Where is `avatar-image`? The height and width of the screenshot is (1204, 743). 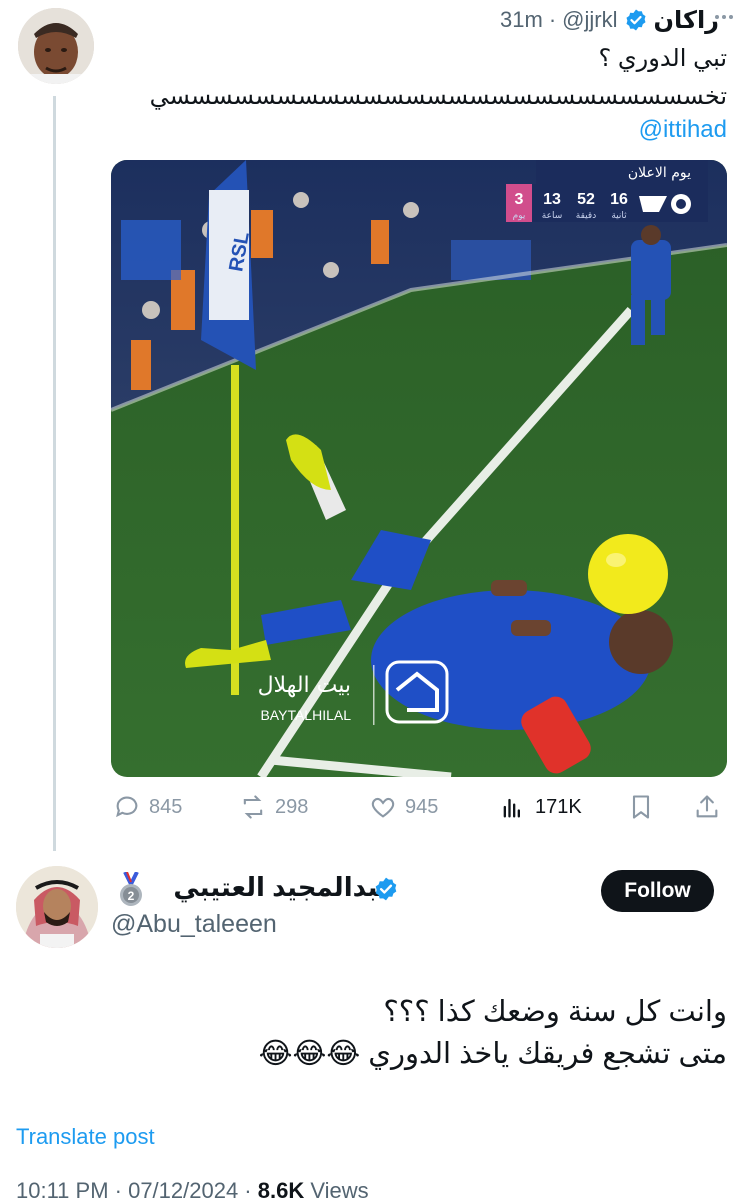
avatar-image is located at coordinates (56, 46).